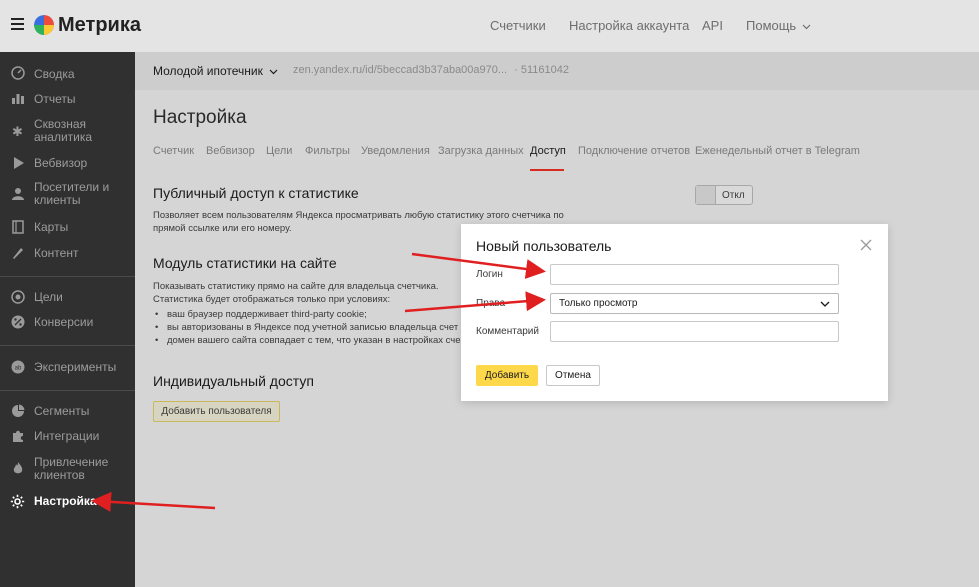 The height and width of the screenshot is (587, 979). I want to click on tab-goals: Цели, so click(279, 151).